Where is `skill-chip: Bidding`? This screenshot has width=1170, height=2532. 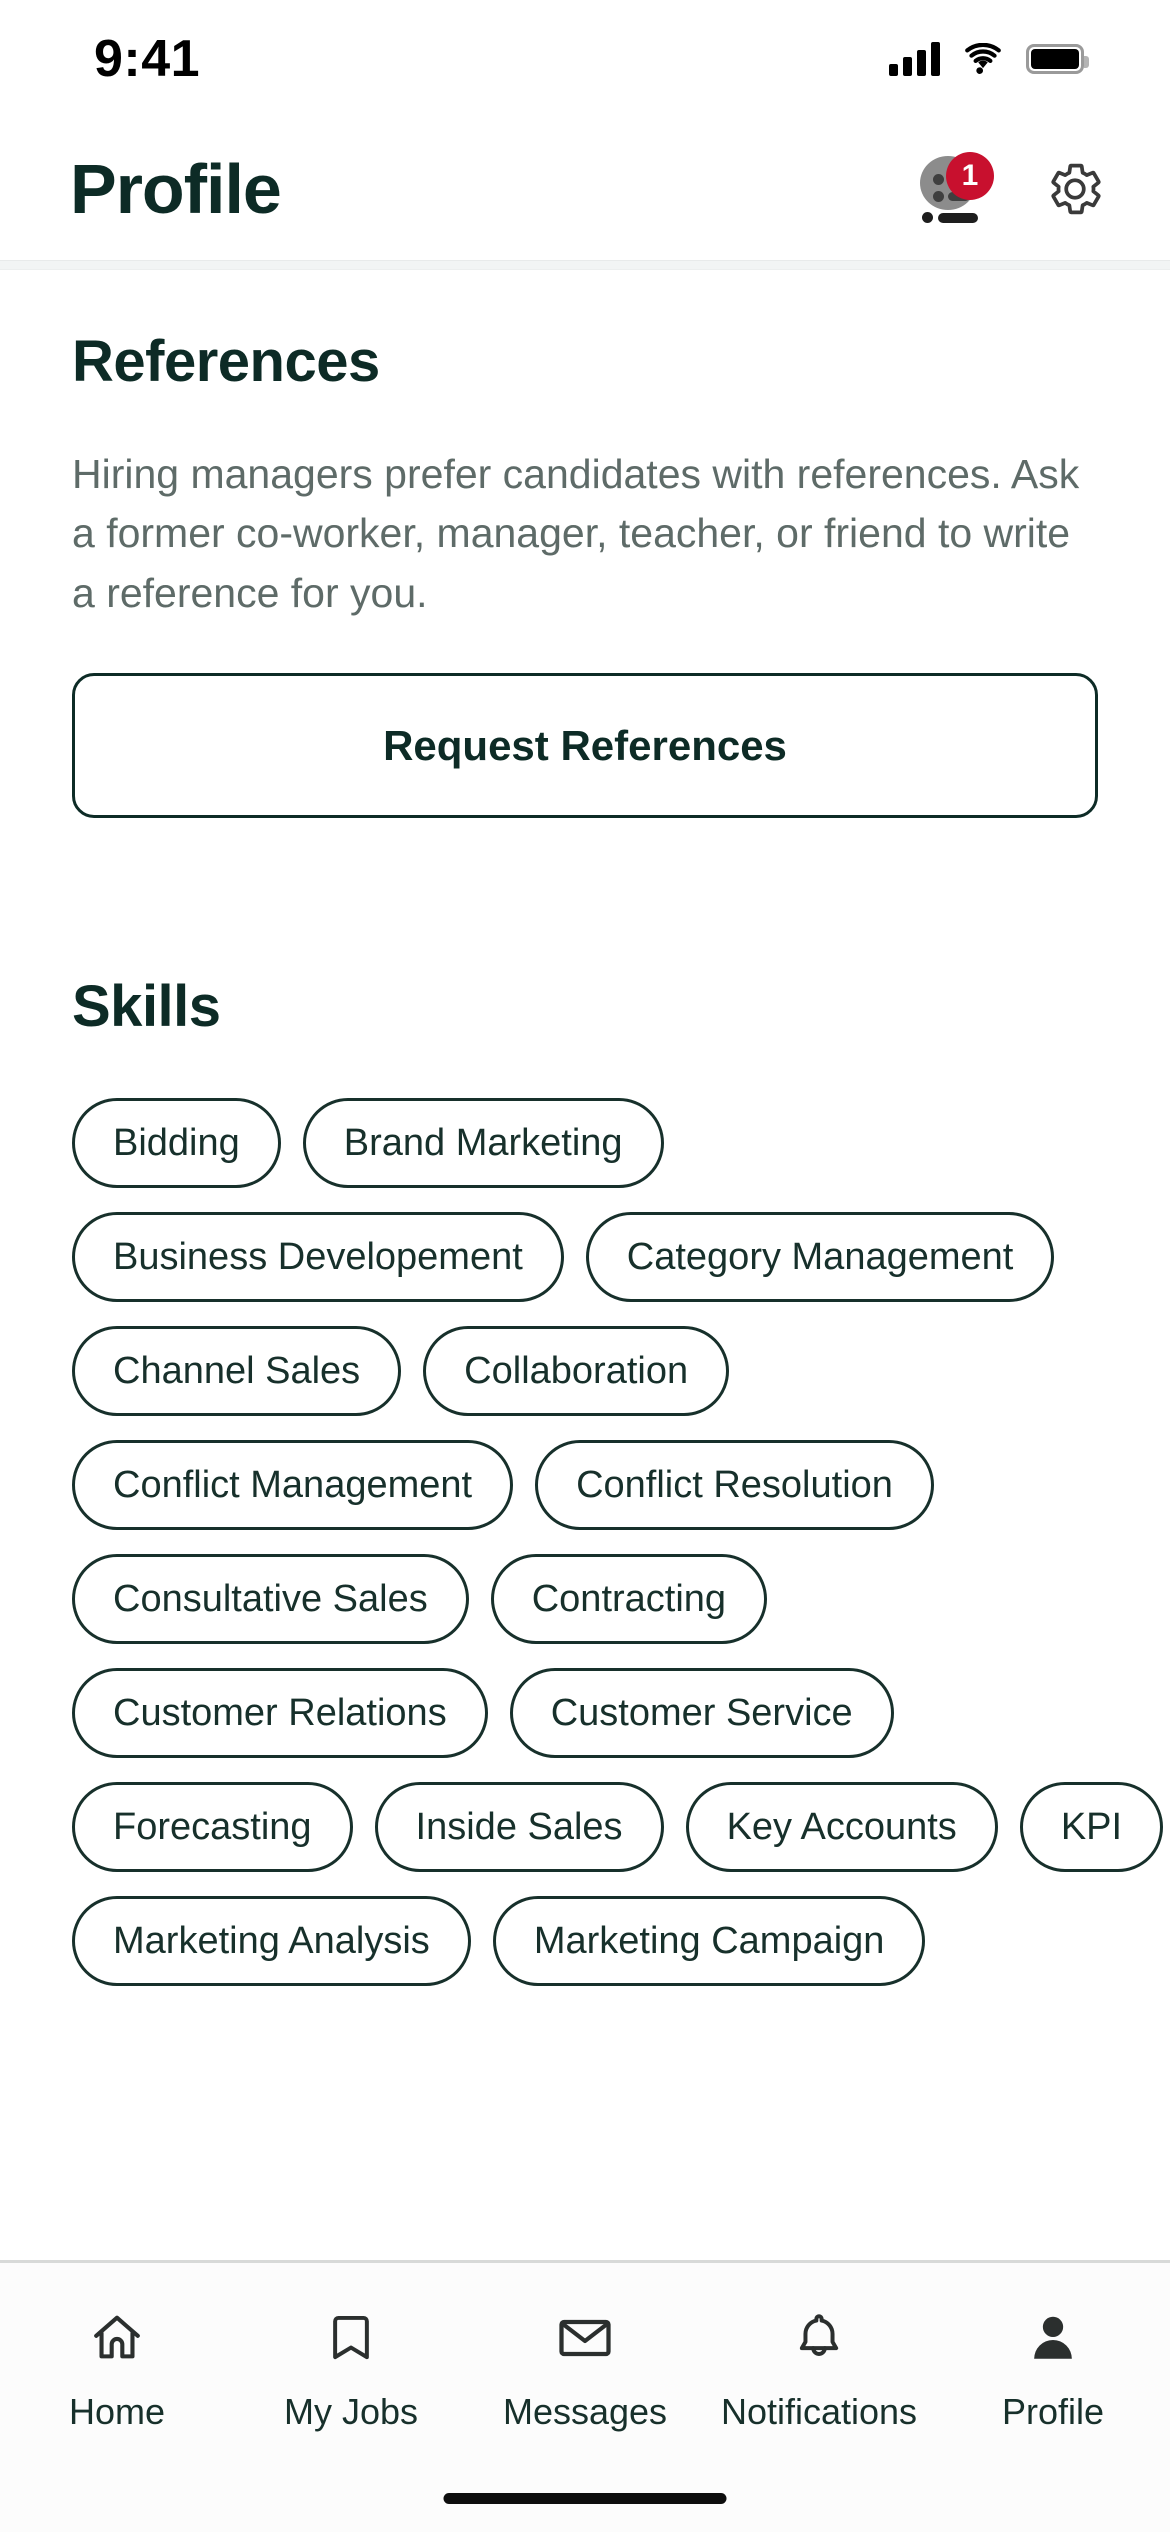 skill-chip: Bidding is located at coordinates (176, 1143).